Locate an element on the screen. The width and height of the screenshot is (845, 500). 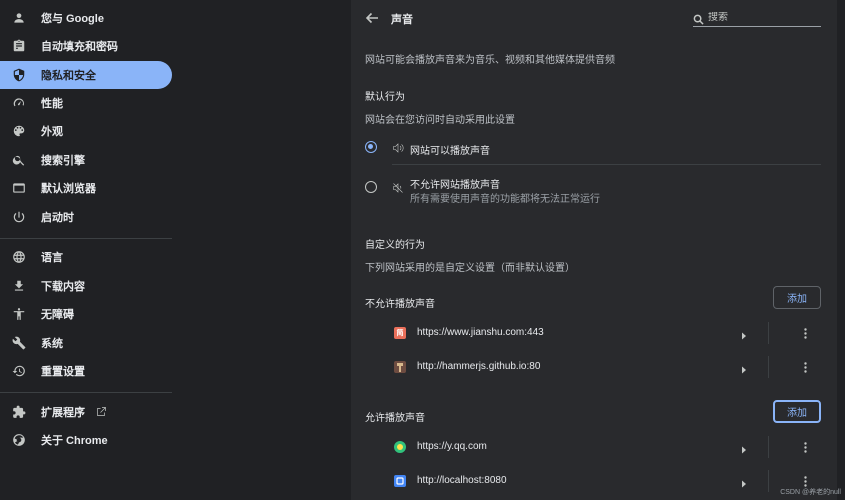
localhost-favicon-icon is located at coordinates (400, 481).